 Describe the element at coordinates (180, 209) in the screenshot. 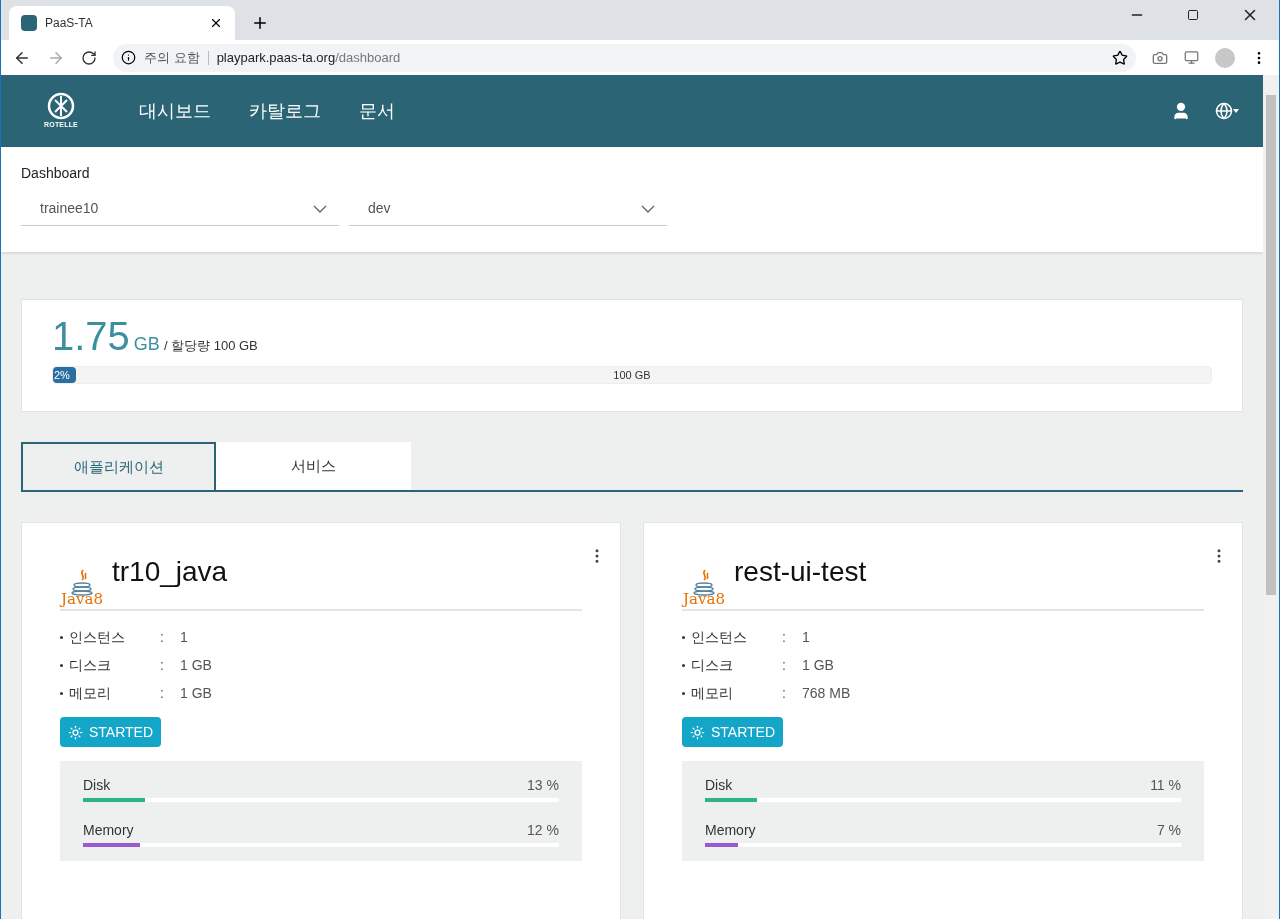

I see `select-dropdown: trainee10` at that location.